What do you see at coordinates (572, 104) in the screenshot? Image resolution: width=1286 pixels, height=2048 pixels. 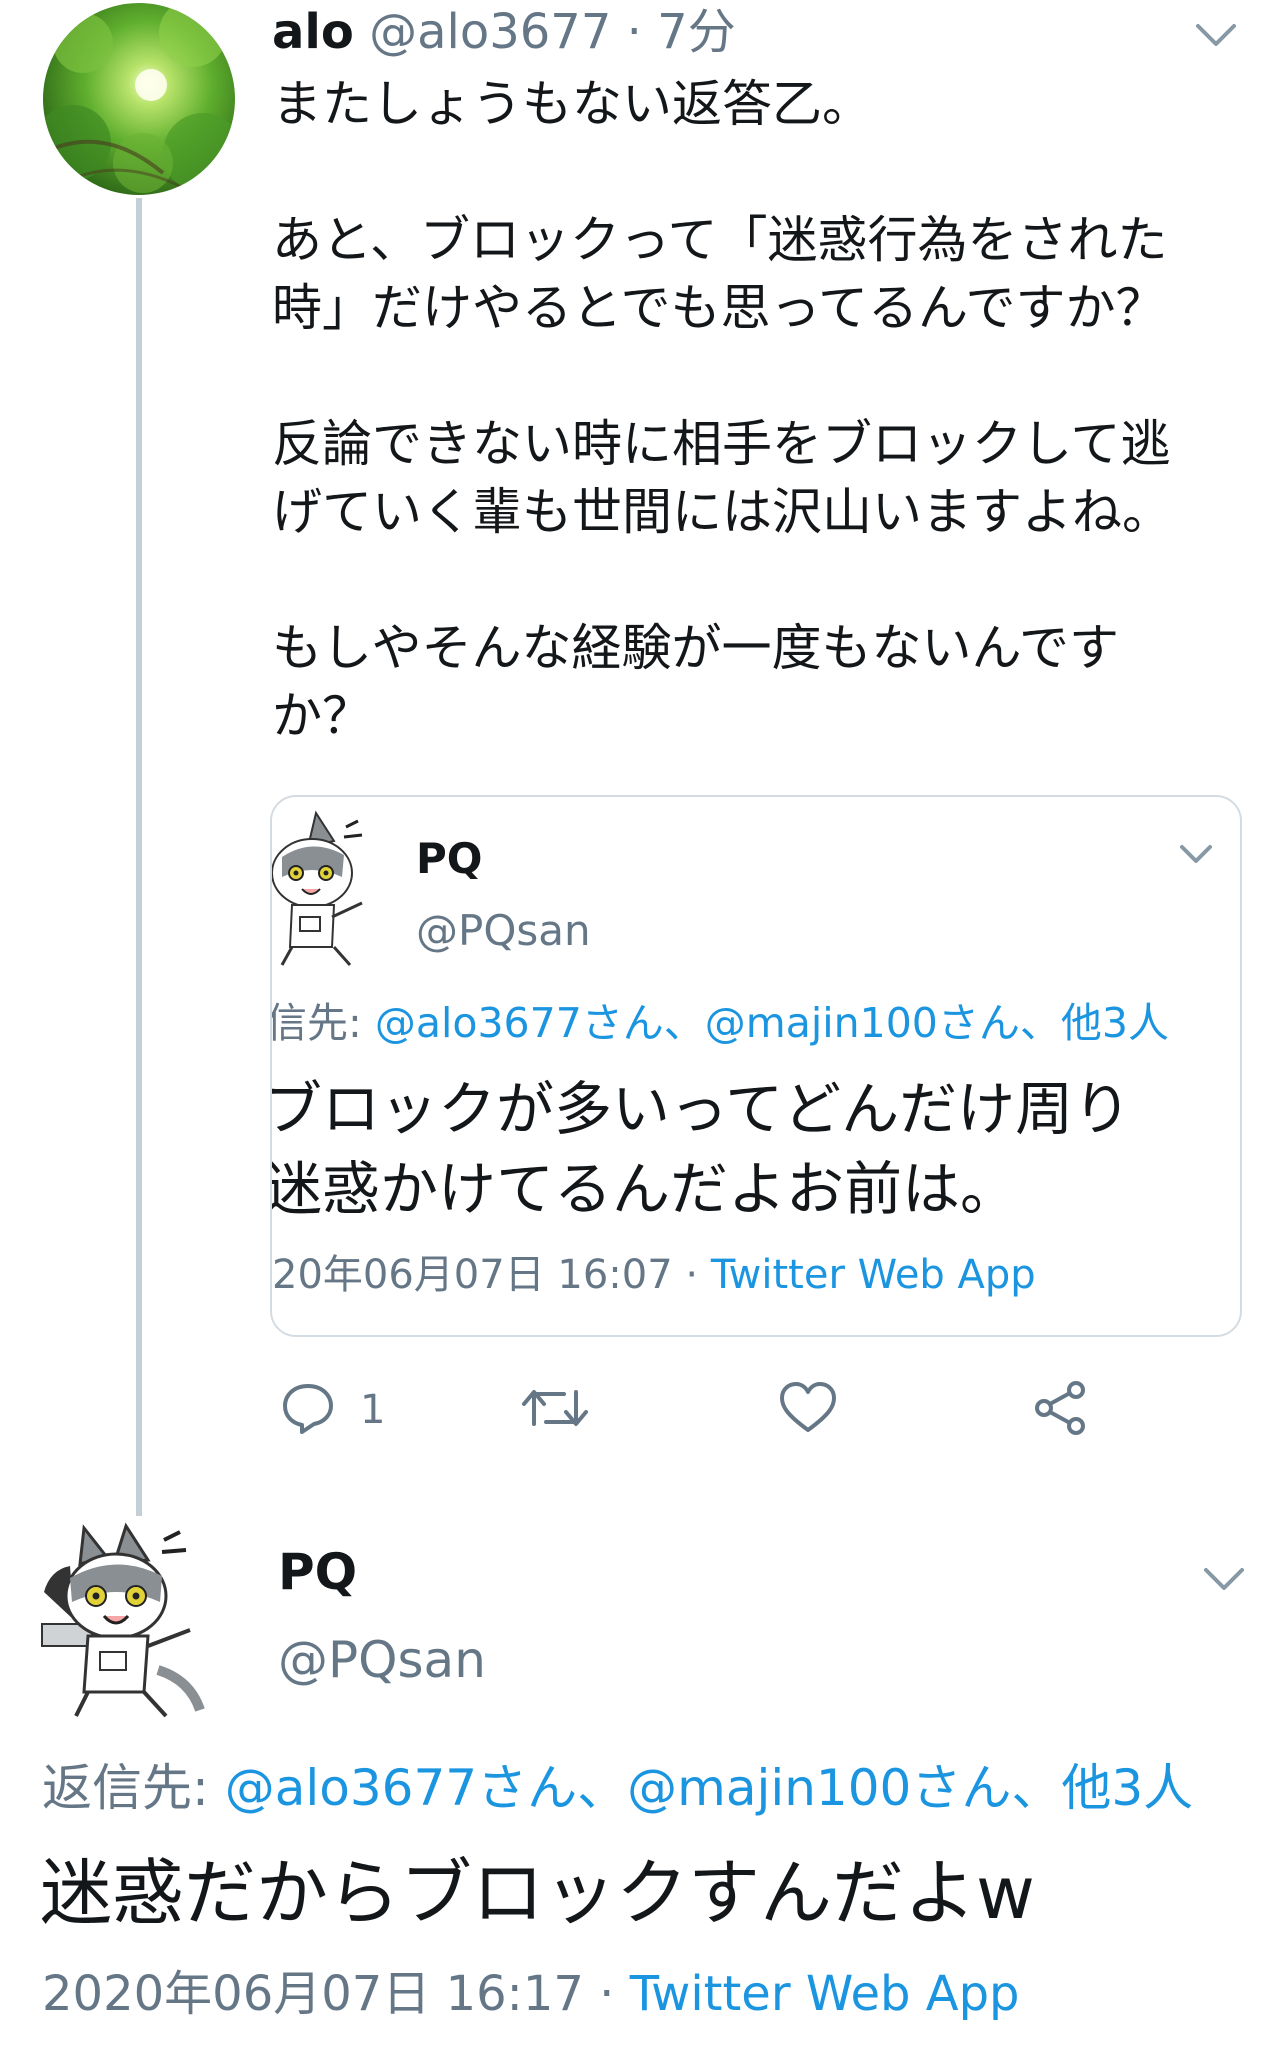 I see `tweet1-line: またしょうもない返答乙。` at bounding box center [572, 104].